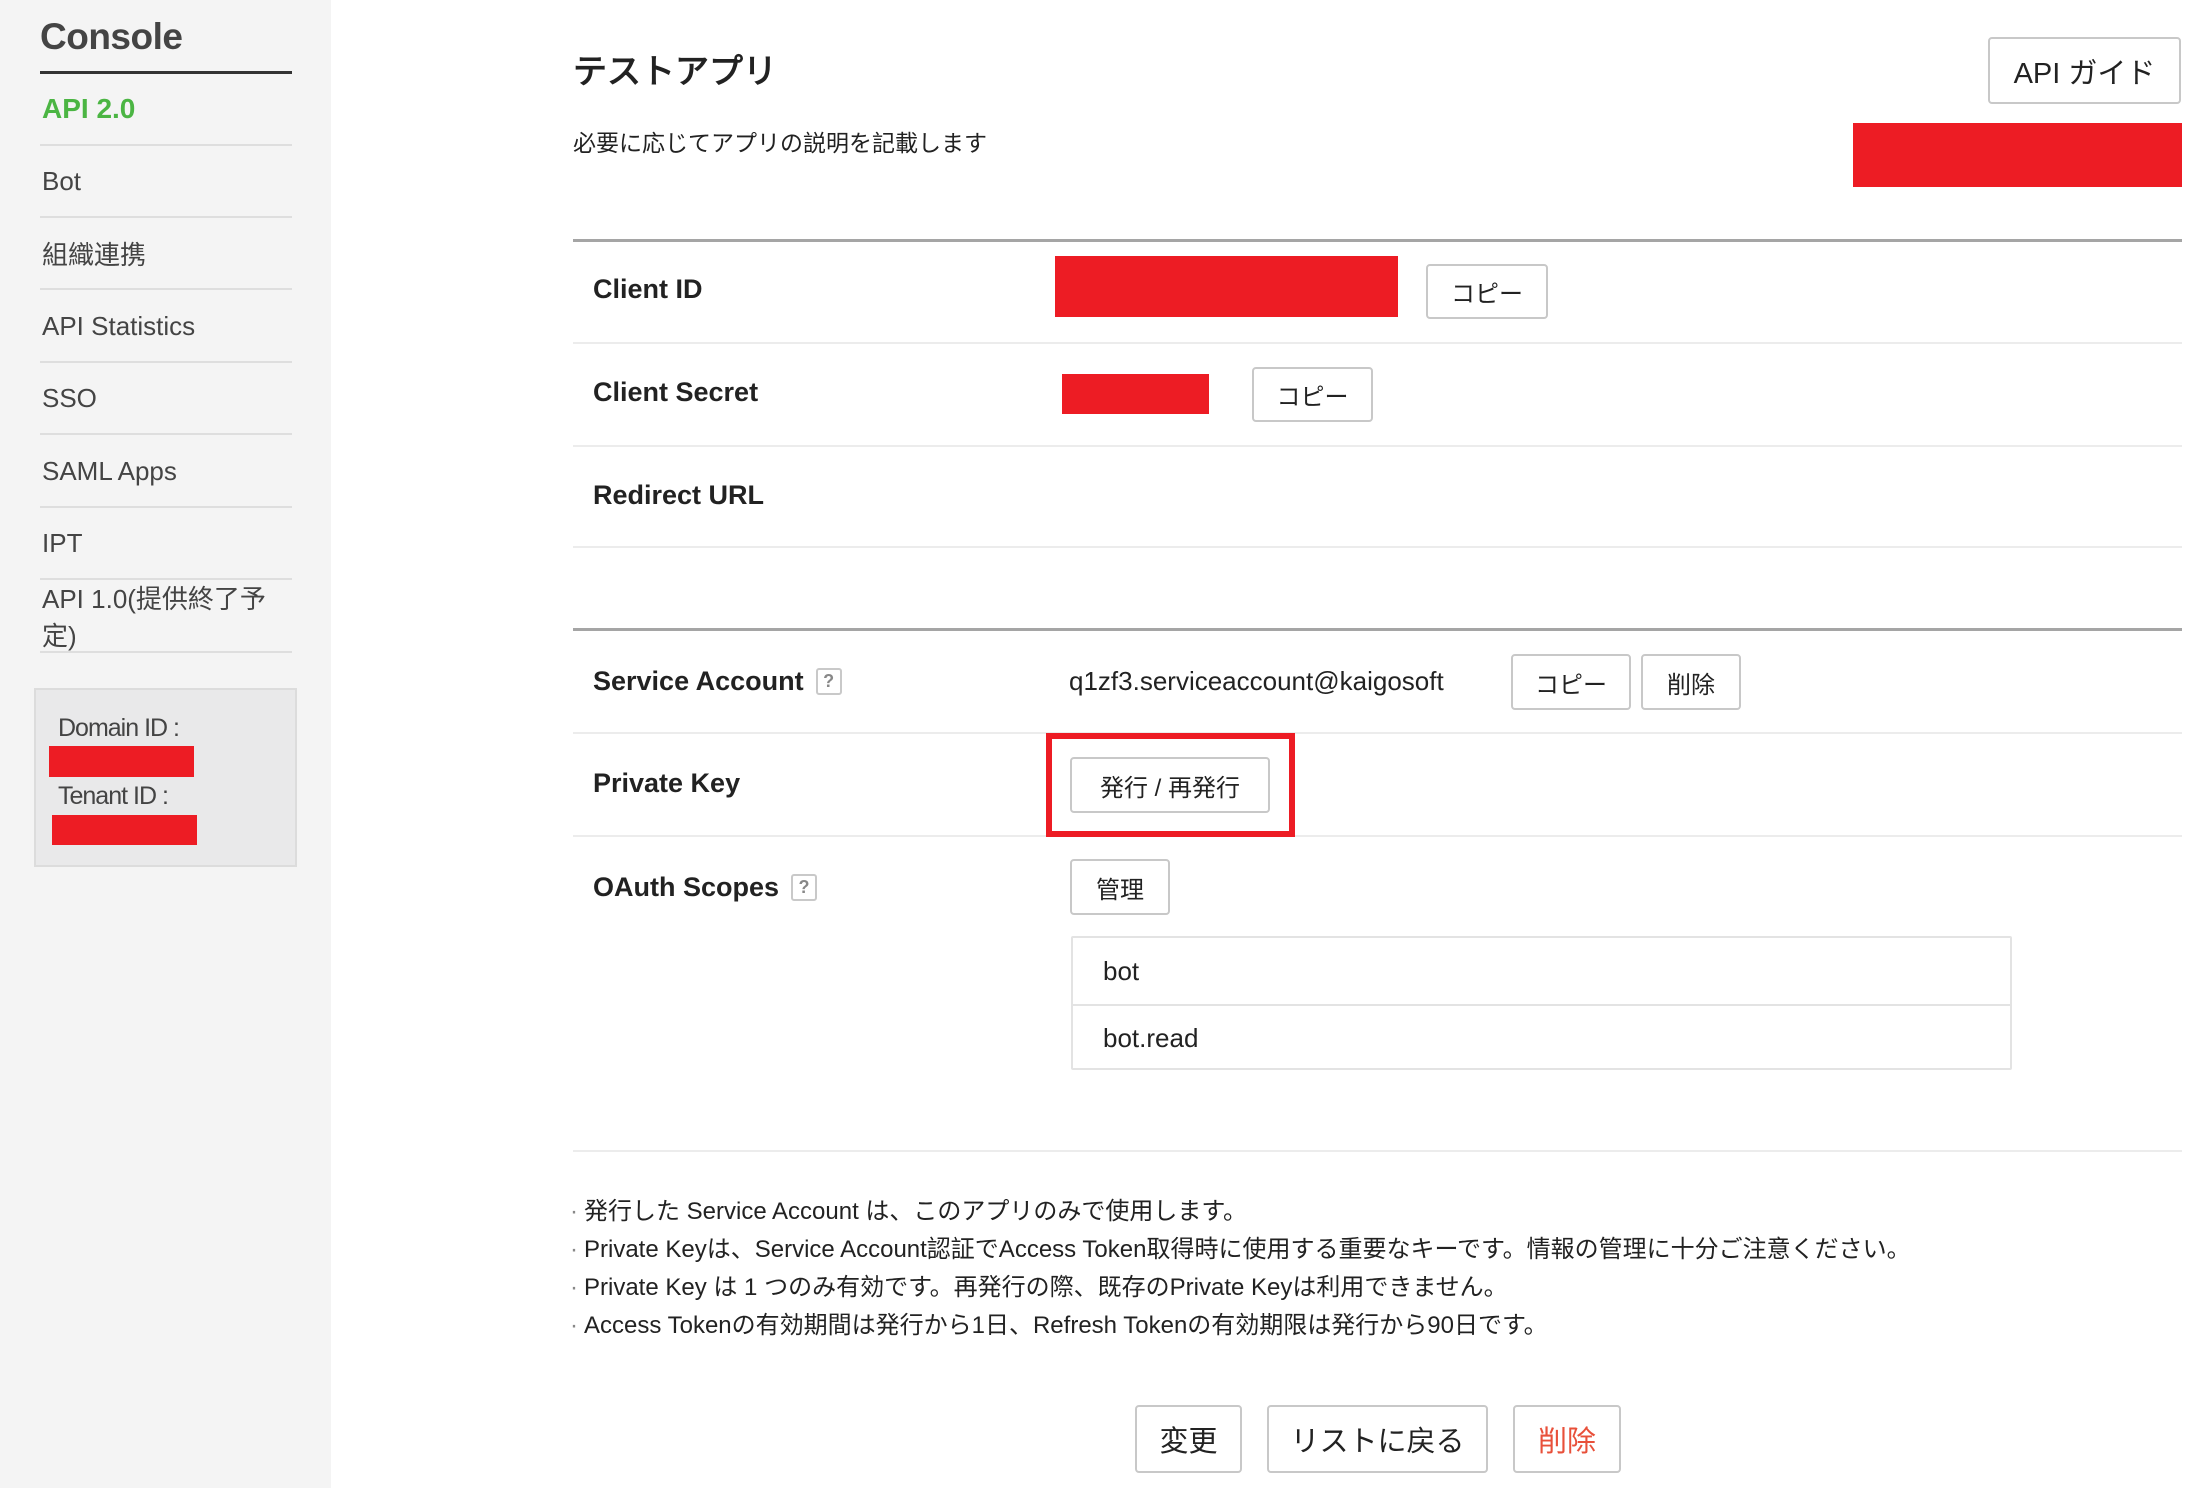  I want to click on client-secret-redacted, so click(1135, 394).